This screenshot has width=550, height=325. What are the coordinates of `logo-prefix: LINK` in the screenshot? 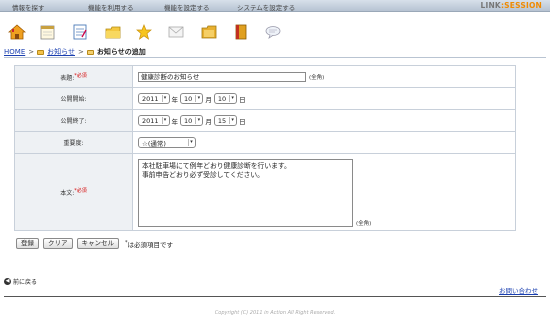 It's located at (490, 5).